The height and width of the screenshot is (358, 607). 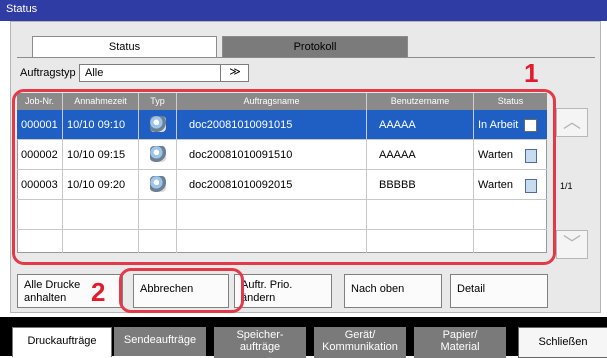 I want to click on scroll-down-button: ﹀, so click(x=572, y=244).